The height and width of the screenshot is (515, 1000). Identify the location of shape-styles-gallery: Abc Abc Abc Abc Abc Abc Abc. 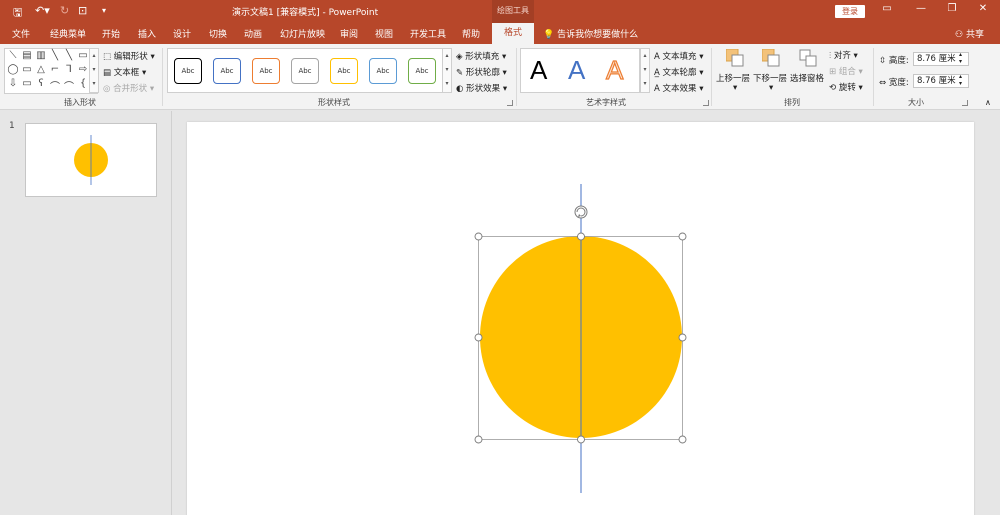
(305, 70).